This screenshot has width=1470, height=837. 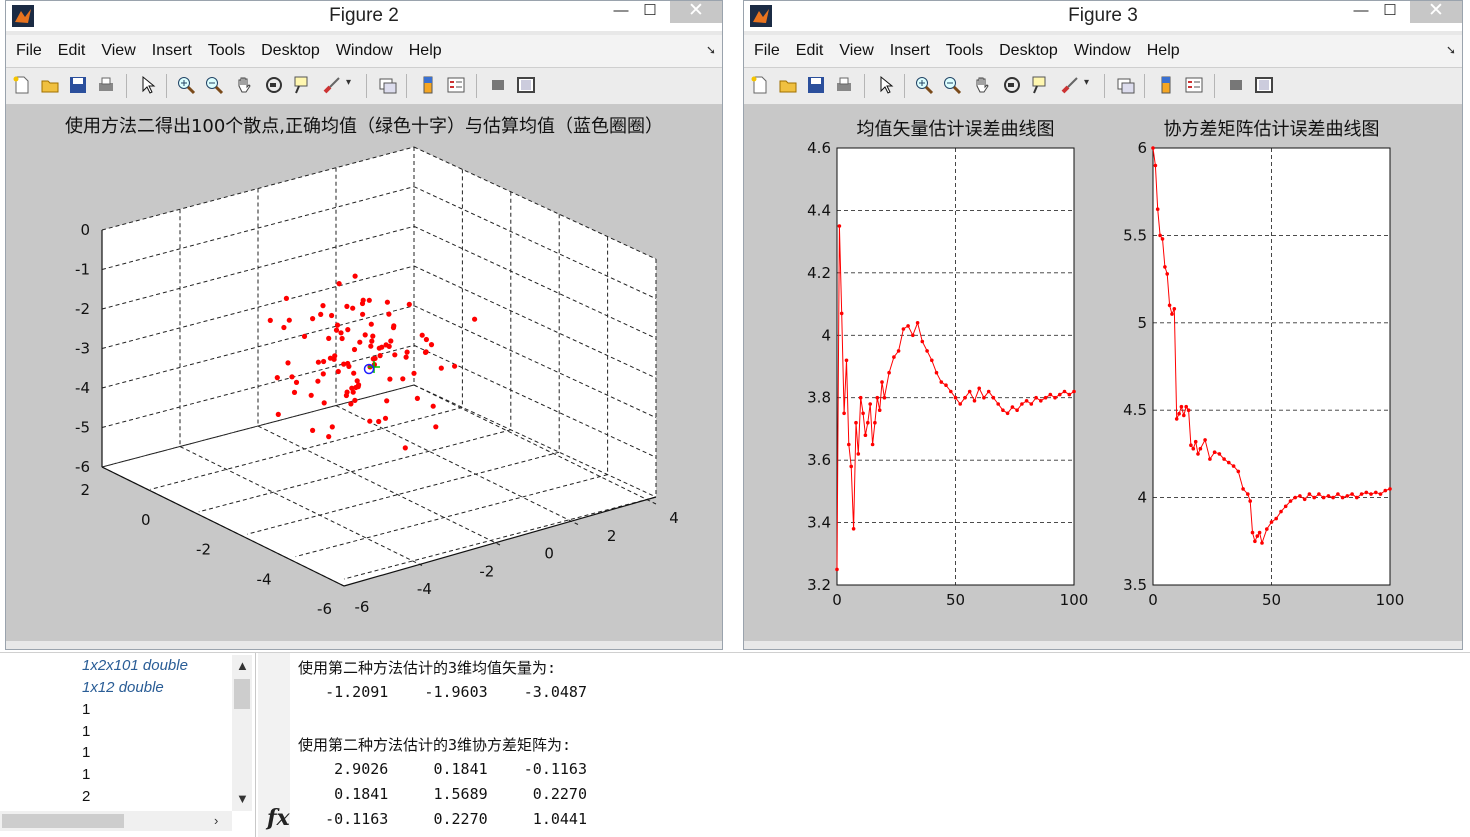 I want to click on fx-icon: fx, so click(x=278, y=818).